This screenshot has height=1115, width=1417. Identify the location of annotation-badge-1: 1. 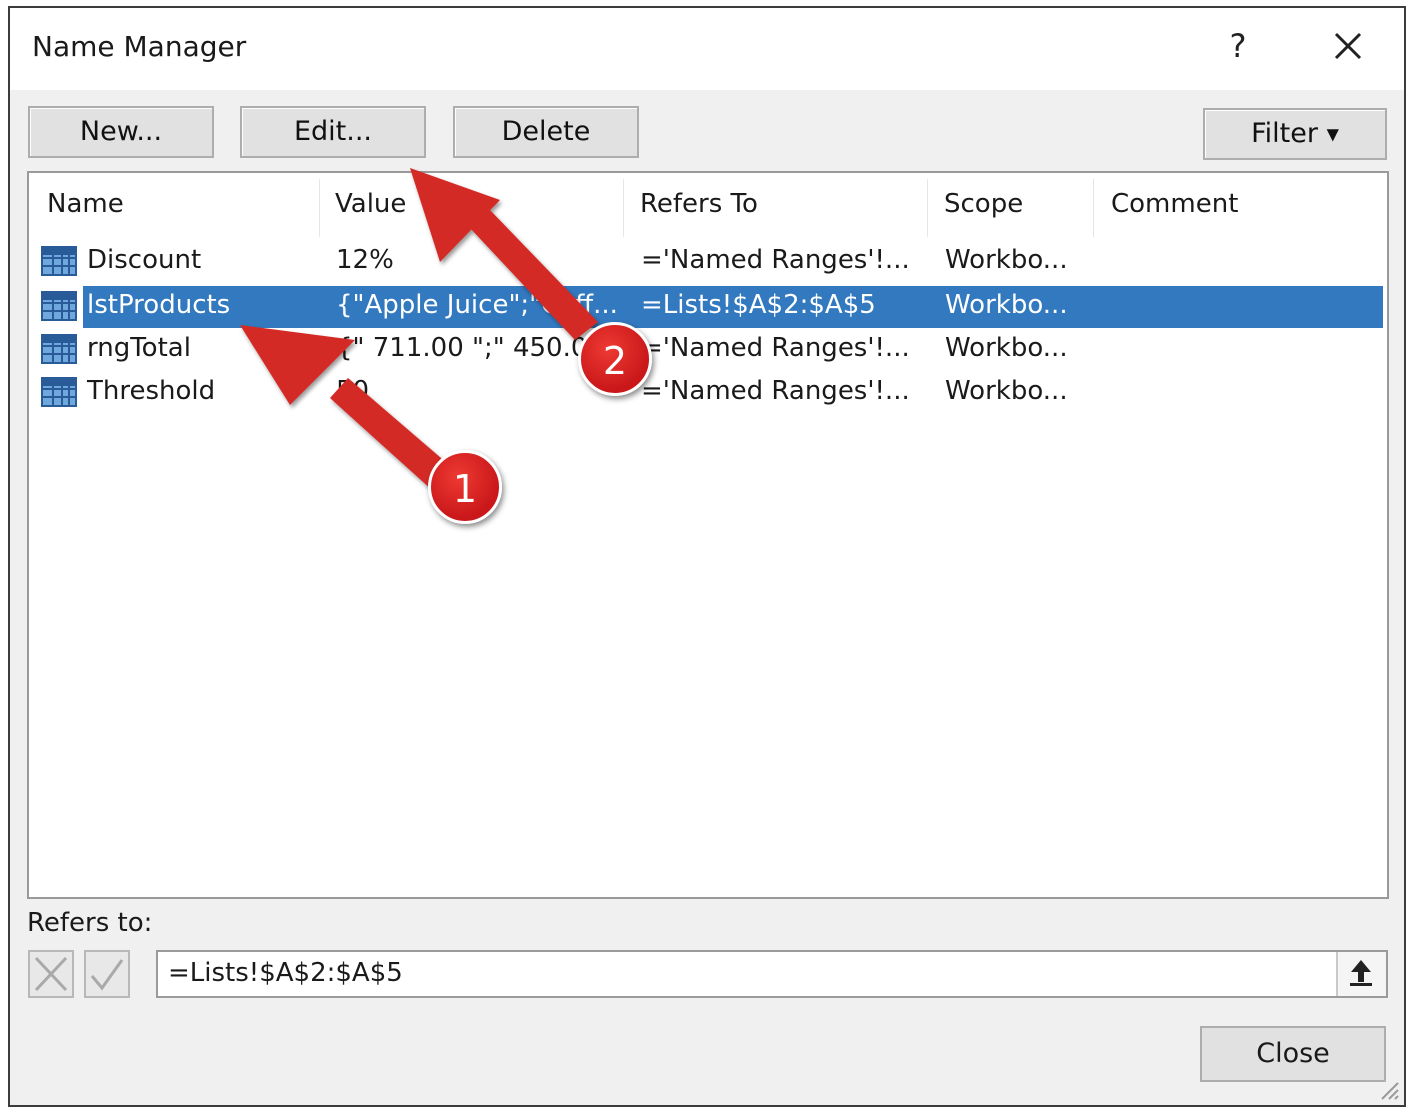
(465, 487).